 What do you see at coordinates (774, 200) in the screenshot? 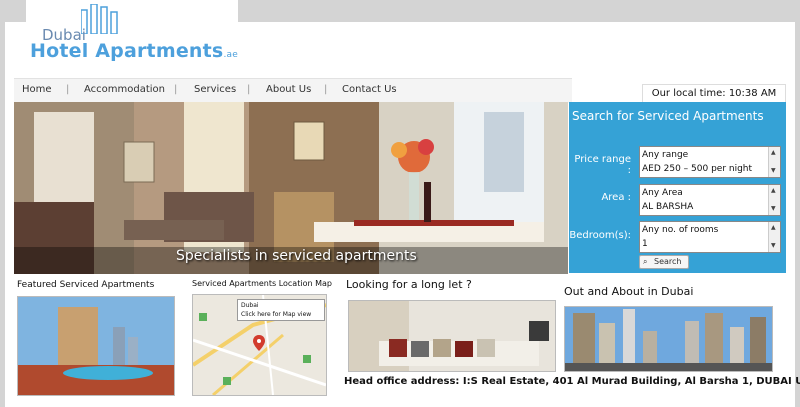
I see `area-scrollbar: ▲ ▼` at bounding box center [774, 200].